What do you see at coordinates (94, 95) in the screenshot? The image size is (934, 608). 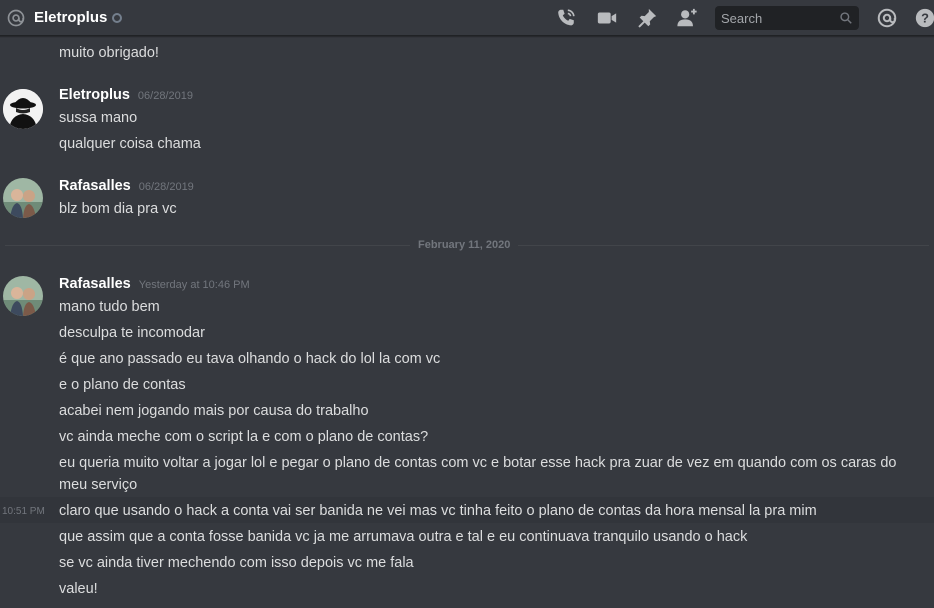 I see `author-name: Eletroplus` at bounding box center [94, 95].